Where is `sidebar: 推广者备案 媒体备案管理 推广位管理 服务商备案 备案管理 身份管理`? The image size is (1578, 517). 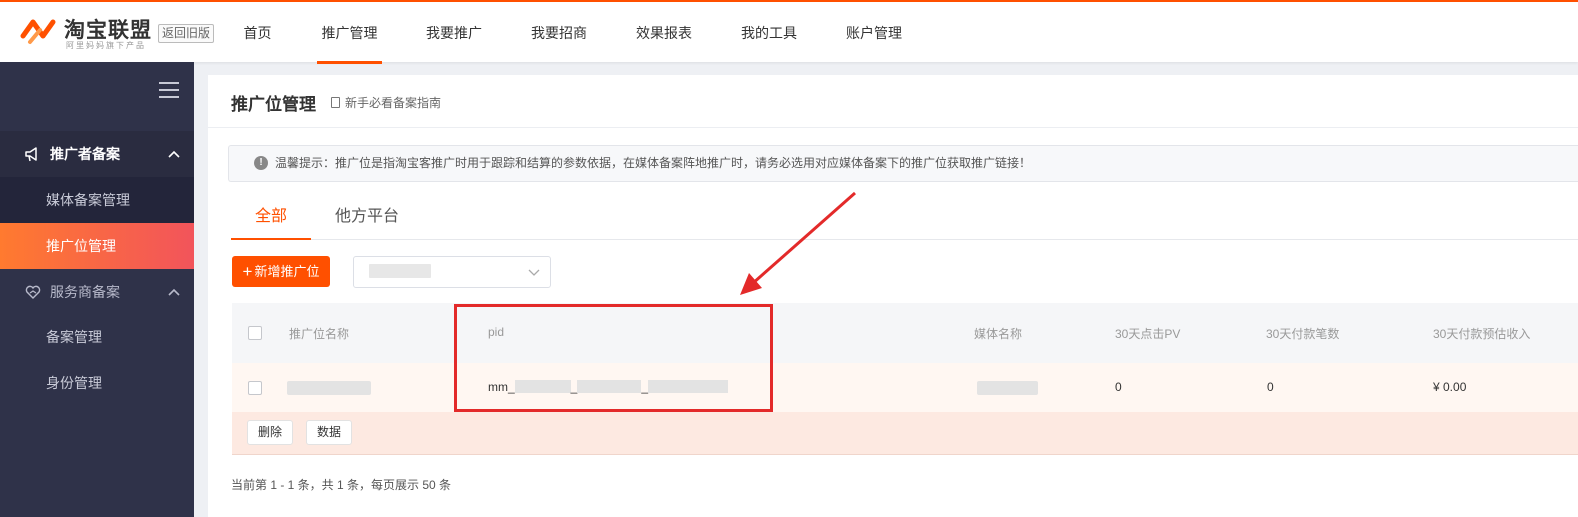
sidebar: 推广者备案 媒体备案管理 推广位管理 服务商备案 备案管理 身份管理 is located at coordinates (97, 289).